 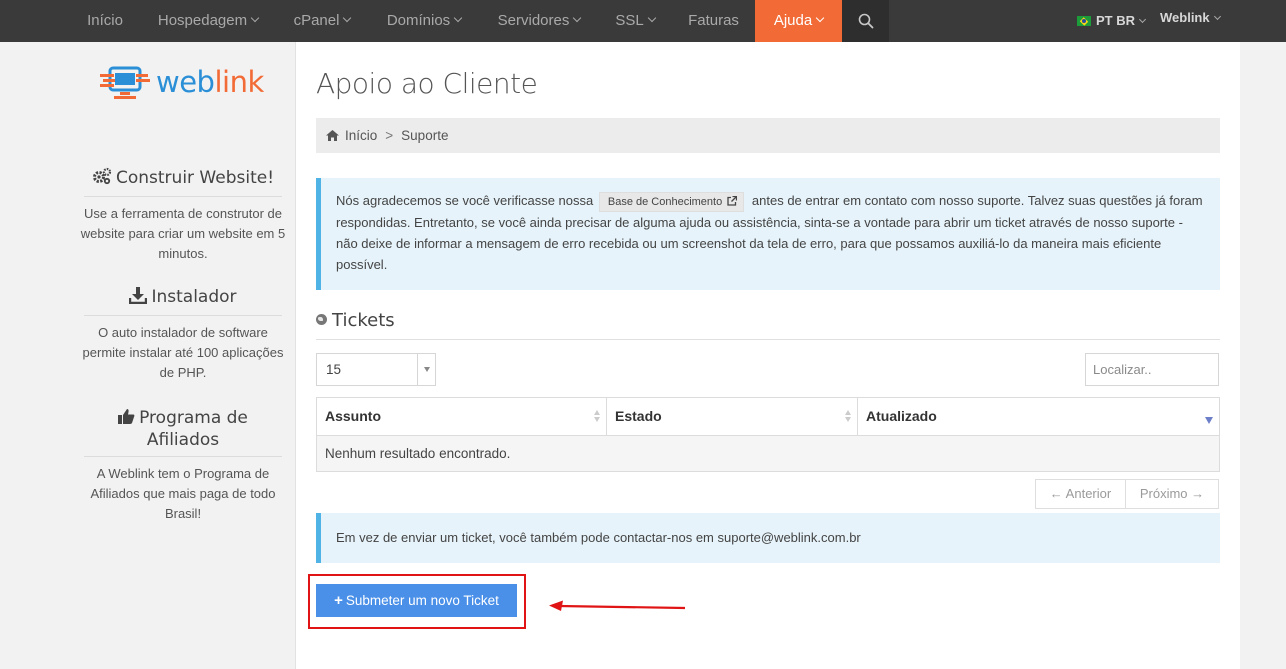 What do you see at coordinates (334, 369) in the screenshot?
I see `page-size-value: 15` at bounding box center [334, 369].